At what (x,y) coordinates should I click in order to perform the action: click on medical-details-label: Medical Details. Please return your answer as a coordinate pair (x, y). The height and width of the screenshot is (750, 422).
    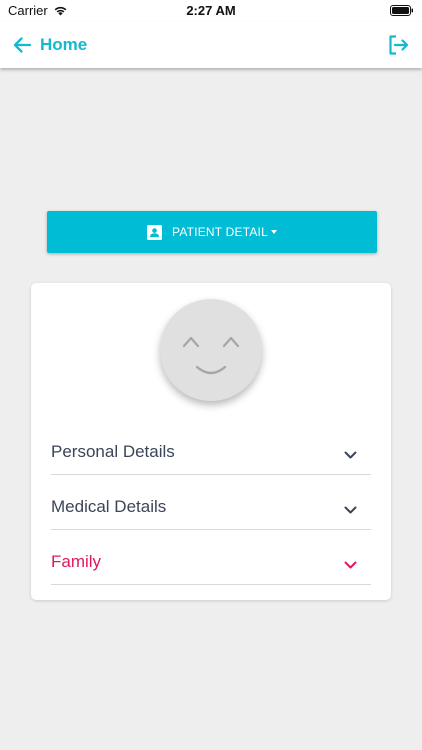
    Looking at the image, I should click on (109, 506).